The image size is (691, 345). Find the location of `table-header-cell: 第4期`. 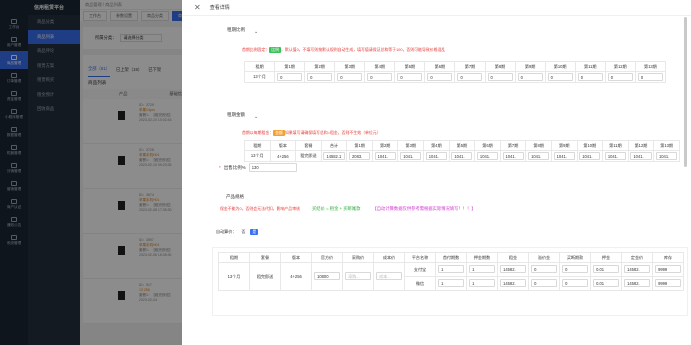

table-header-cell: 第4期 is located at coordinates (436, 145).